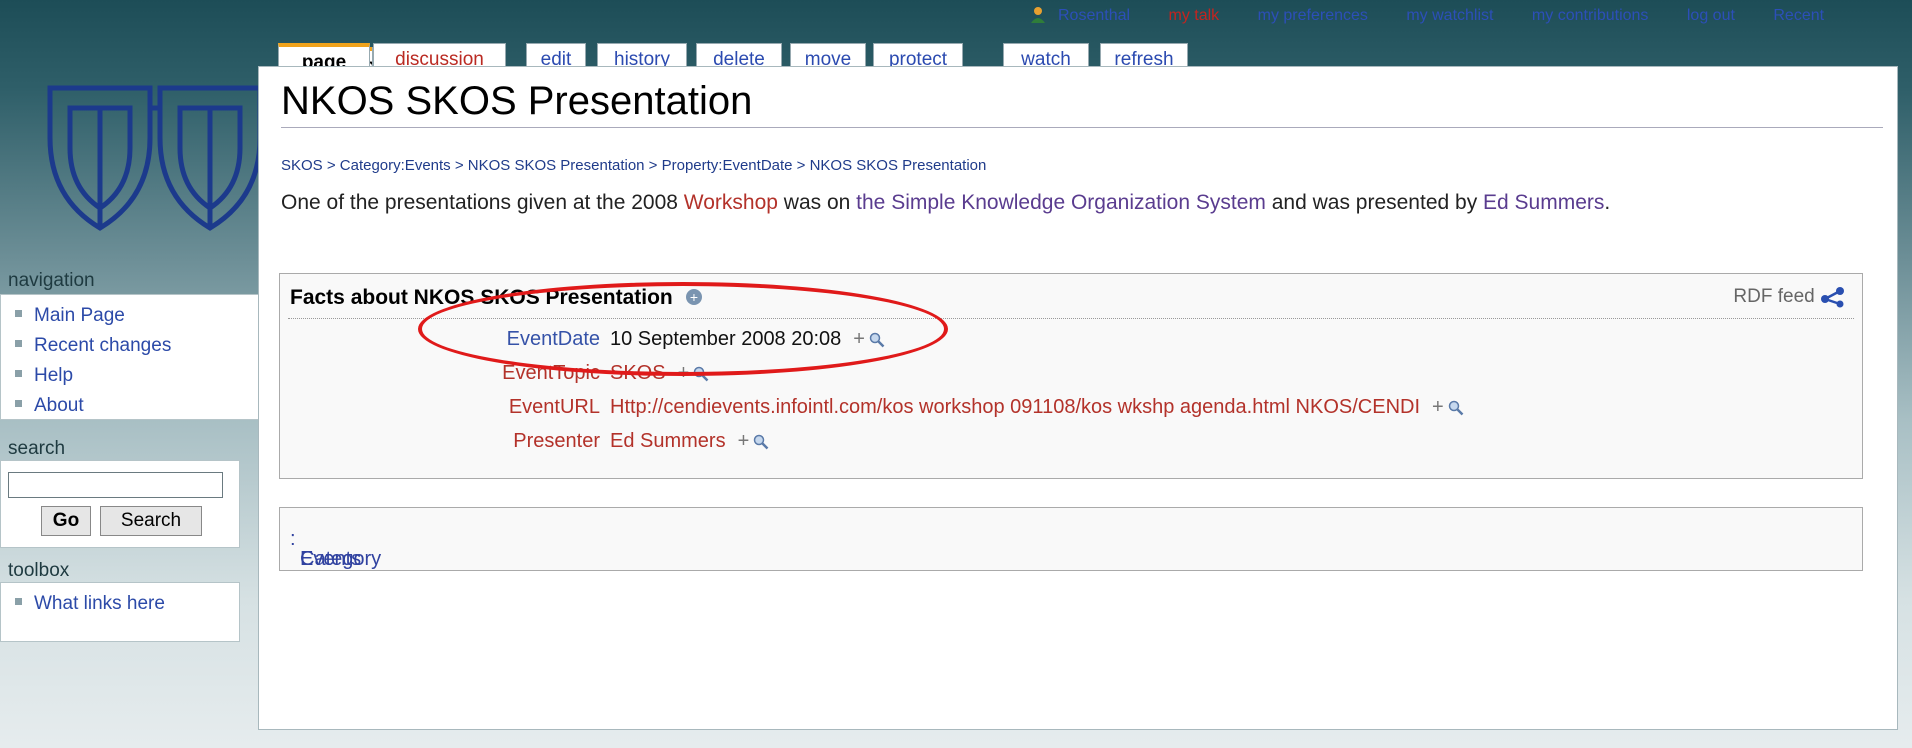  What do you see at coordinates (1607, 202) in the screenshot?
I see `intro-text-4: .` at bounding box center [1607, 202].